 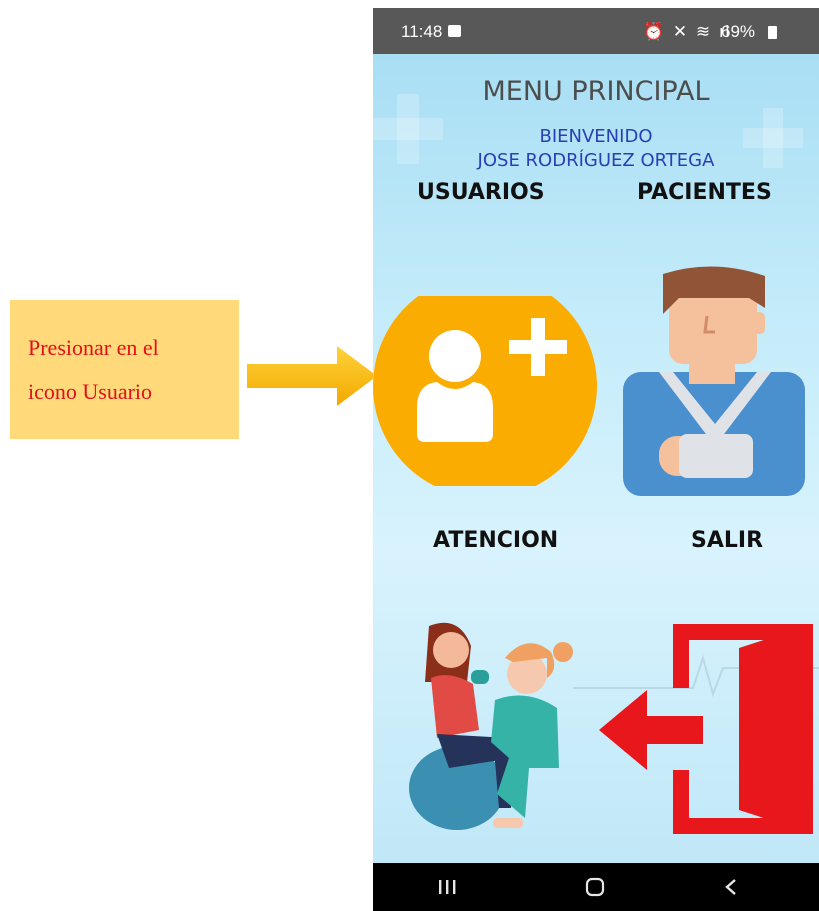 I want to click on instruction-callout: Presionar en el icono Usuario, so click(x=124, y=369).